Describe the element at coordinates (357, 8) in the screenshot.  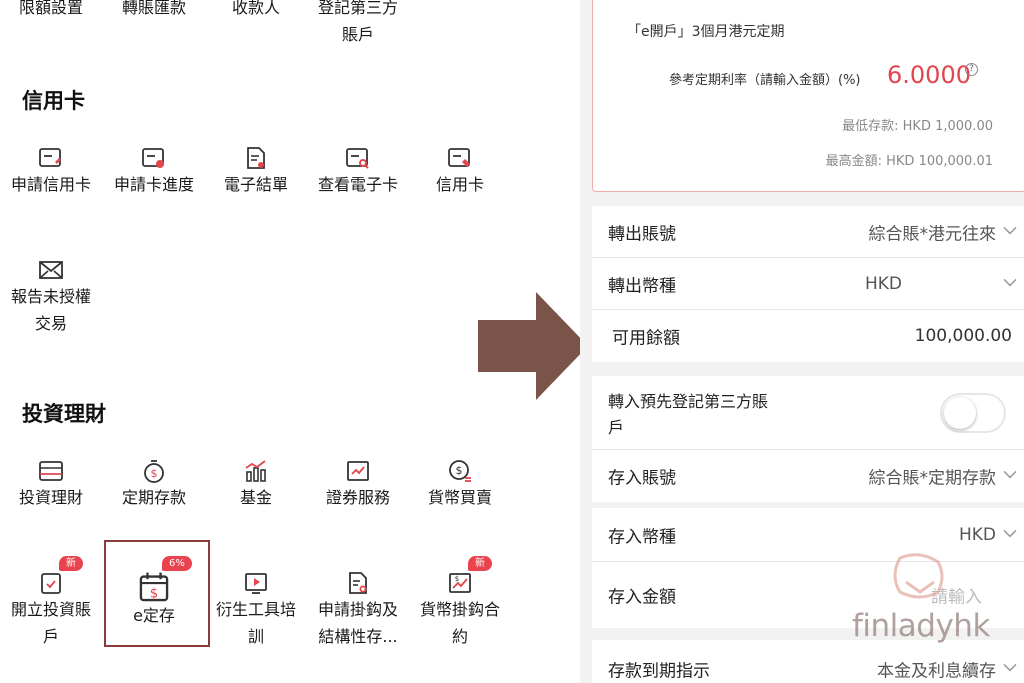
I see `register-third-party-label: 登記第三方` at that location.